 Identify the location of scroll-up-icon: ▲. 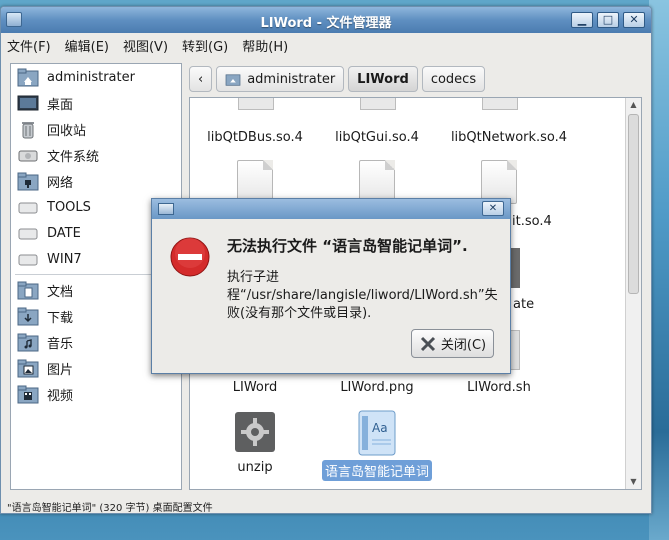
(633, 105).